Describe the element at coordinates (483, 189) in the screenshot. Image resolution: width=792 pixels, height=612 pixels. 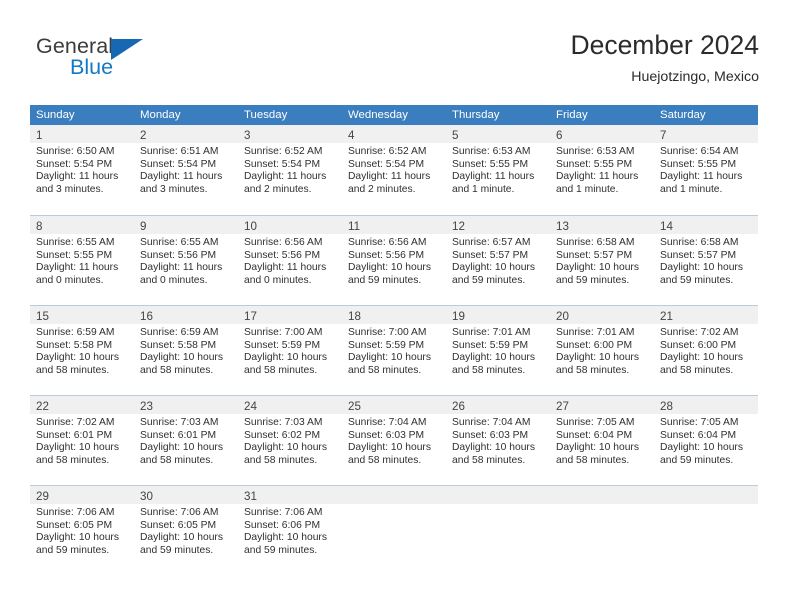
I see `daylight-duration-line2: and 1 minute.` at that location.